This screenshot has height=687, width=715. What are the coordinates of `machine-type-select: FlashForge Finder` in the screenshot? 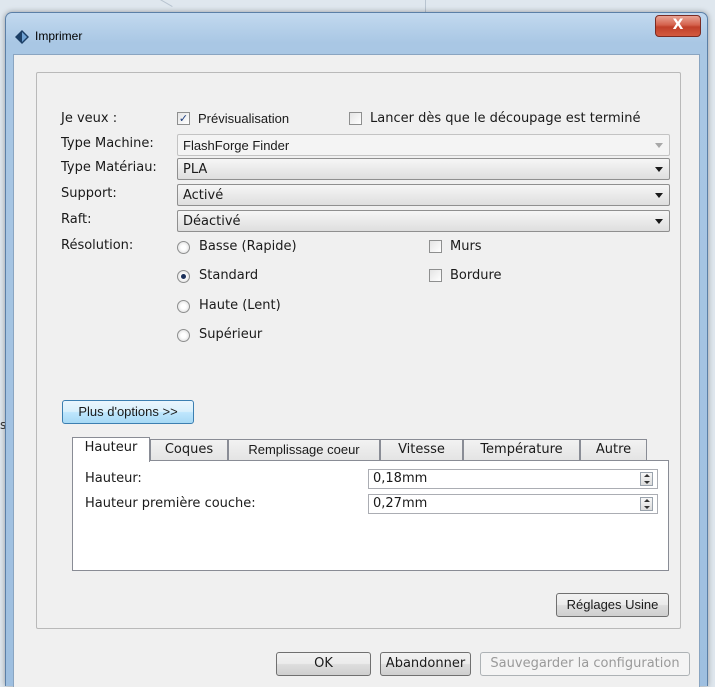 It's located at (423, 145).